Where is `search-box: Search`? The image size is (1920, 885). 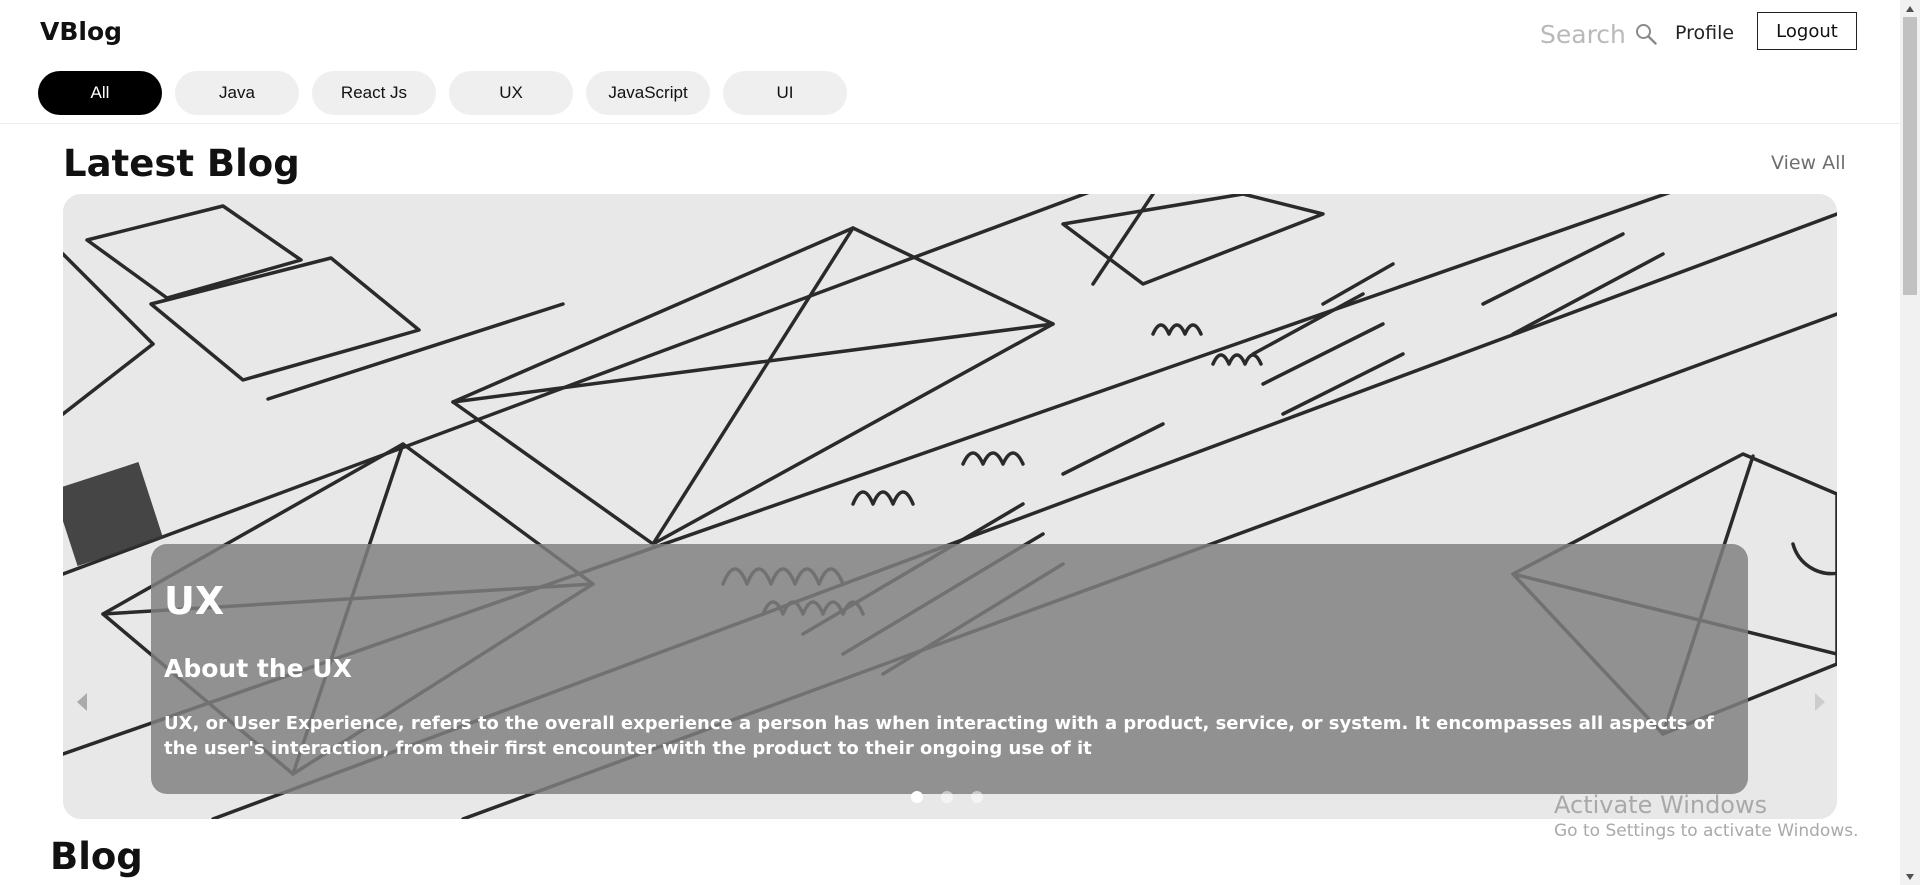 search-box: Search is located at coordinates (1599, 34).